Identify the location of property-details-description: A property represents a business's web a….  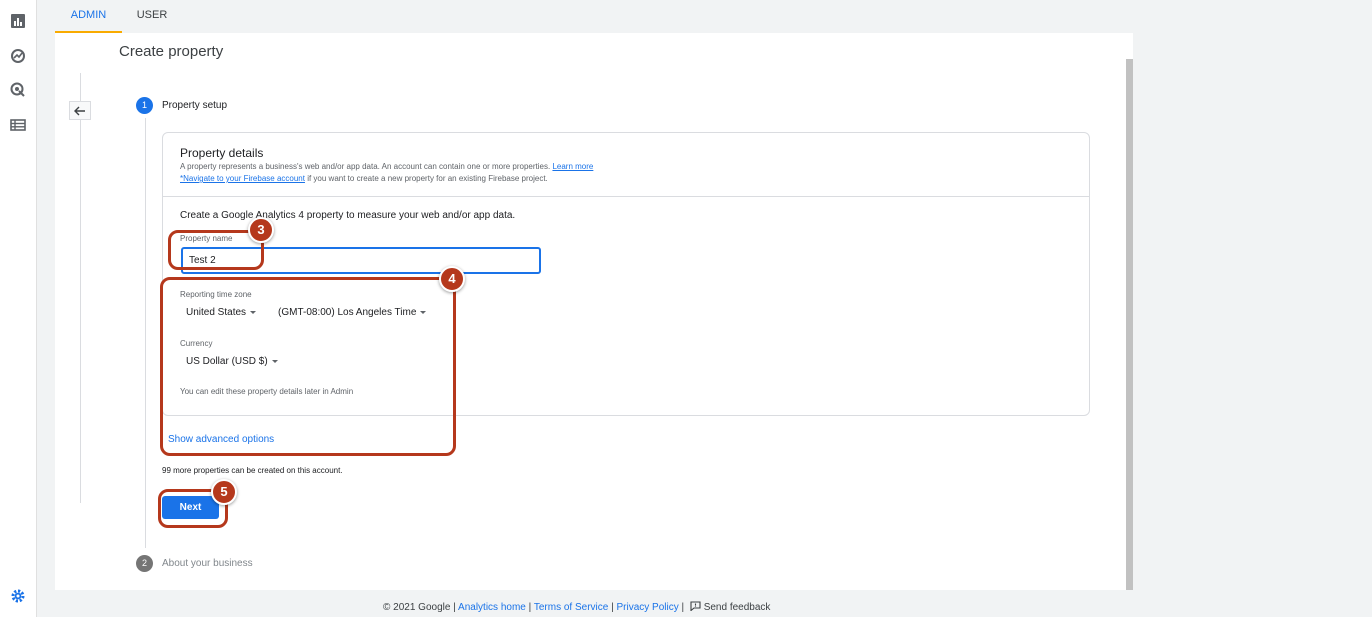
(386, 166).